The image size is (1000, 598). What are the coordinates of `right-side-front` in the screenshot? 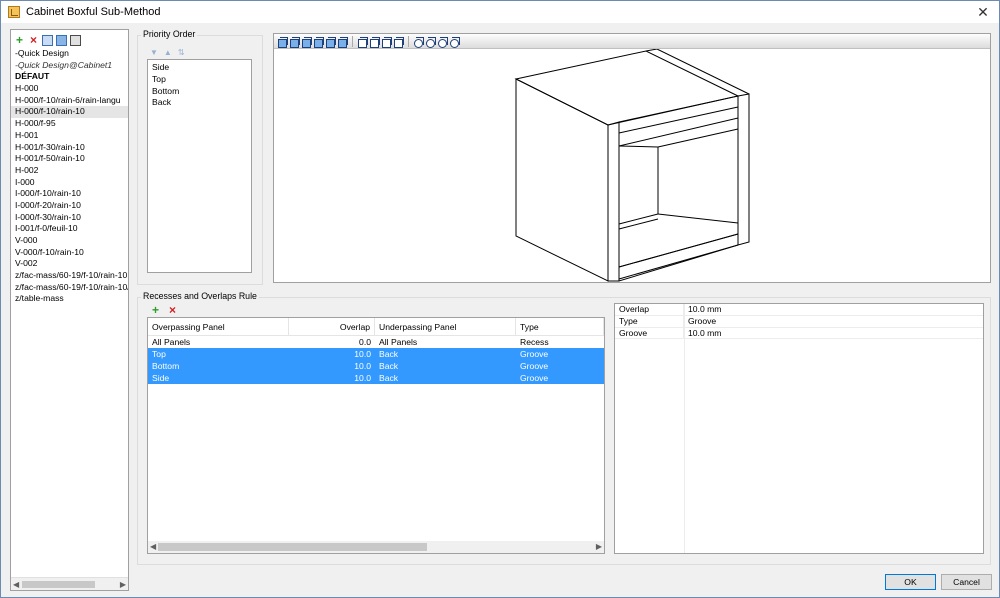 It's located at (678, 188).